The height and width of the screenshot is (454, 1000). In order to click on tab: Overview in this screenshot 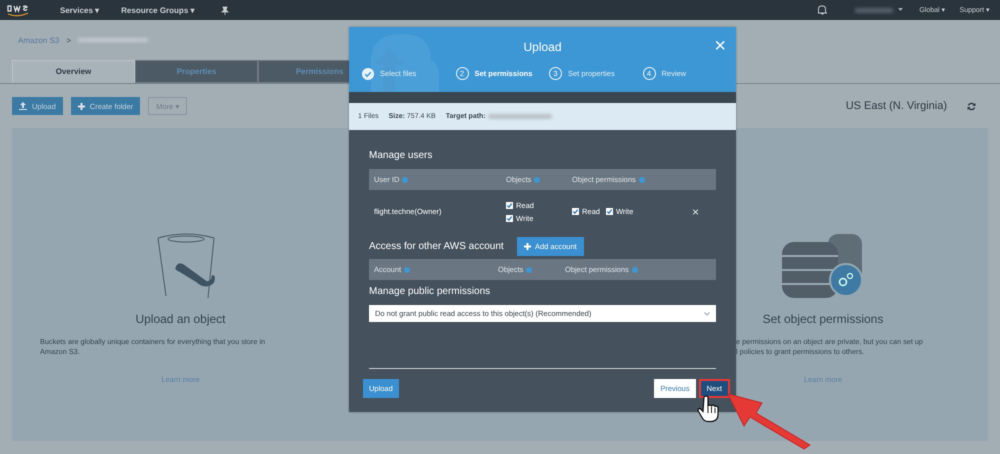, I will do `click(73, 71)`.